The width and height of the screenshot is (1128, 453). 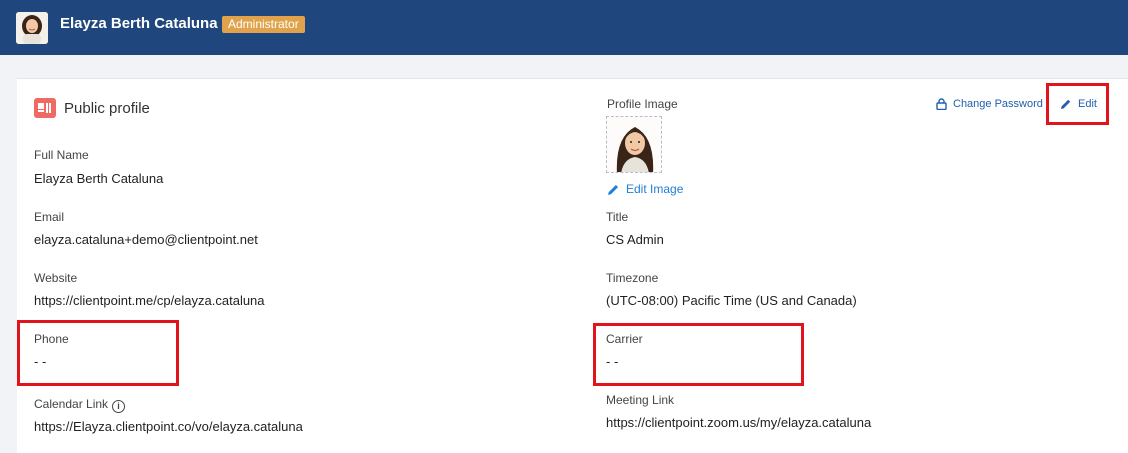 What do you see at coordinates (731, 300) in the screenshot?
I see `timezone-value: (UTC-08:00) Pacific Time (US and Canada)` at bounding box center [731, 300].